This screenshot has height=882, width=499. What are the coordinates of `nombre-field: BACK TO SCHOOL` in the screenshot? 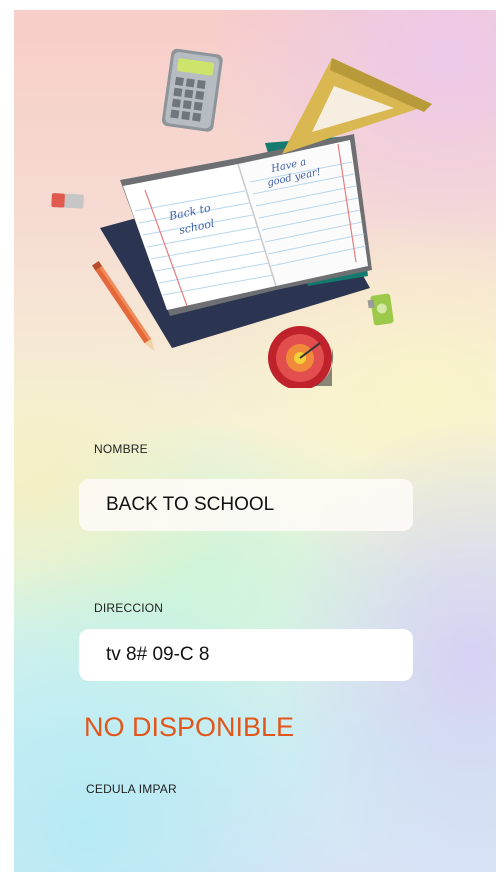 It's located at (246, 505).